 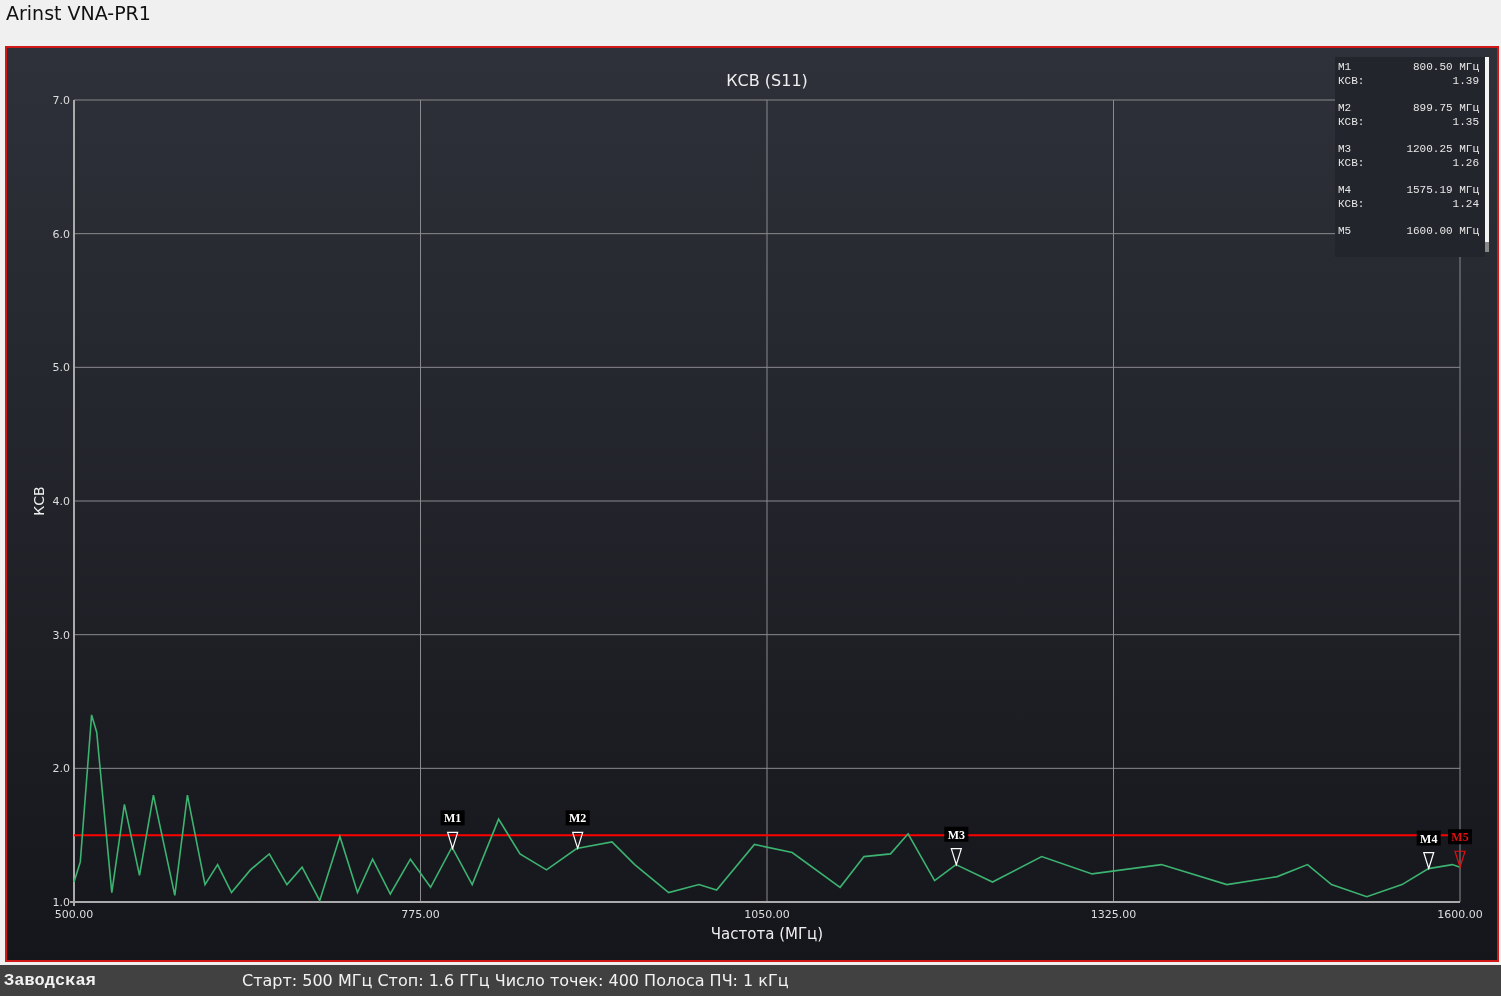 I want to click on marker-name: M2, so click(x=1345, y=108).